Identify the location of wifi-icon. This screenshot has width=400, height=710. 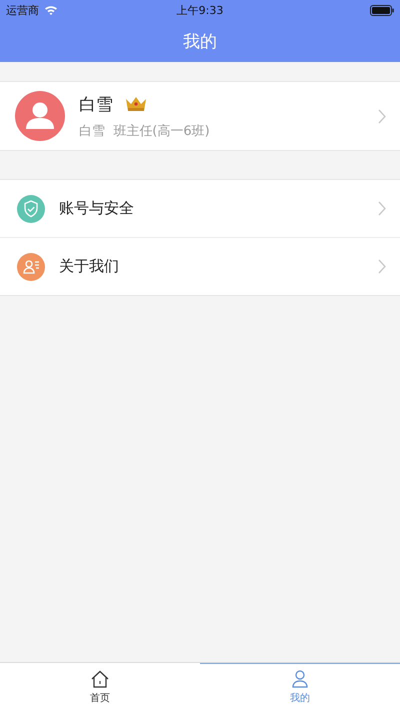
(51, 10).